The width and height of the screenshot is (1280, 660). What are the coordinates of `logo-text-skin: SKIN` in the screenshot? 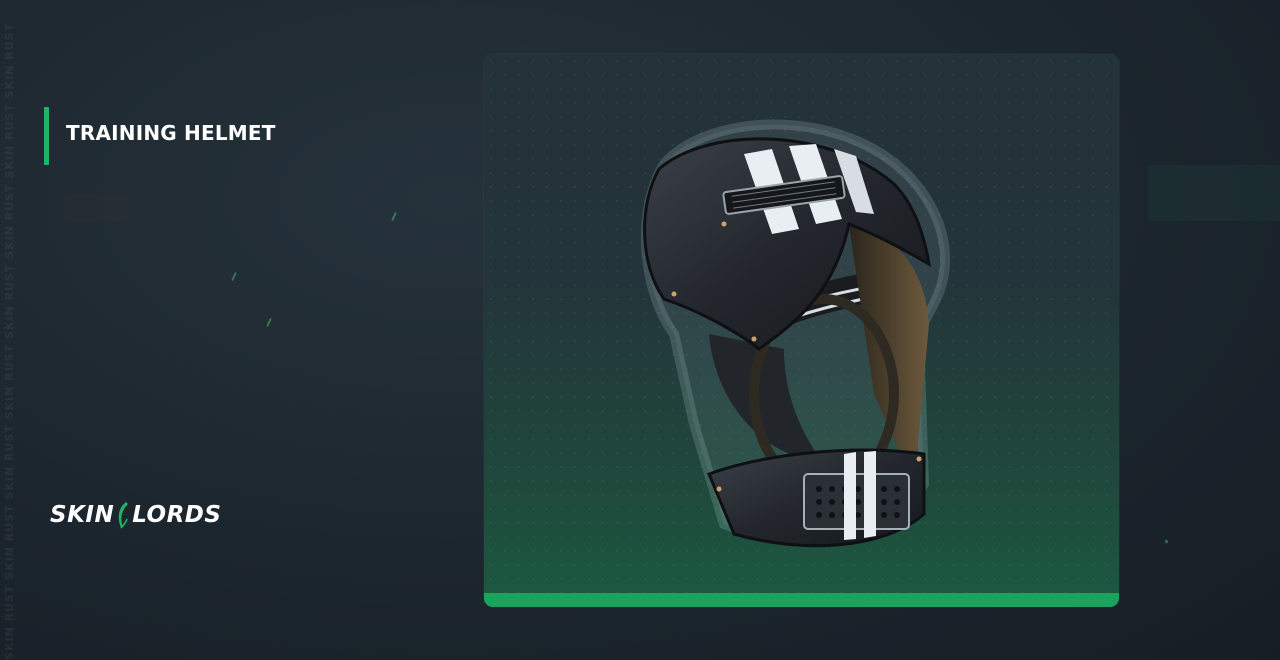 It's located at (82, 515).